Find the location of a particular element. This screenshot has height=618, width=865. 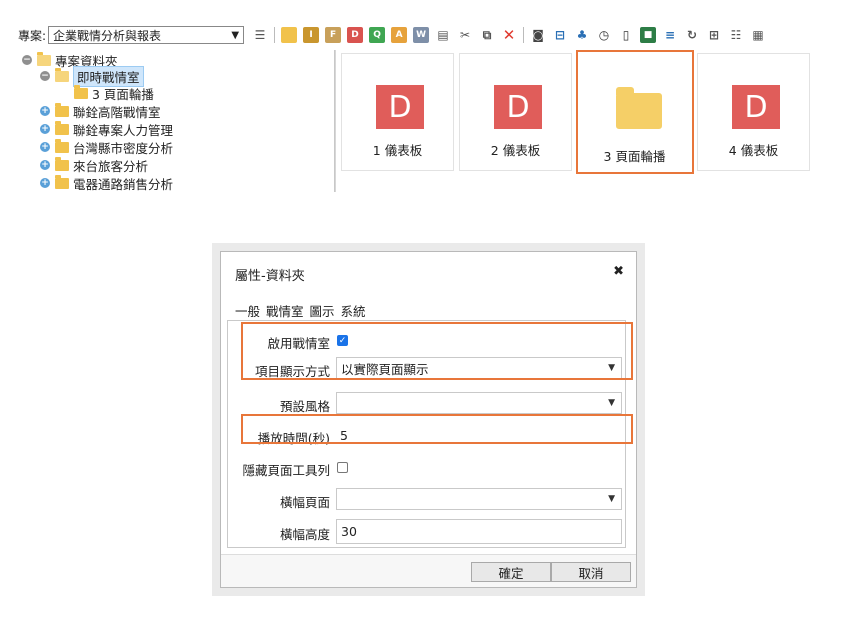

dialog-title: 屬性-資料夾 is located at coordinates (270, 276).